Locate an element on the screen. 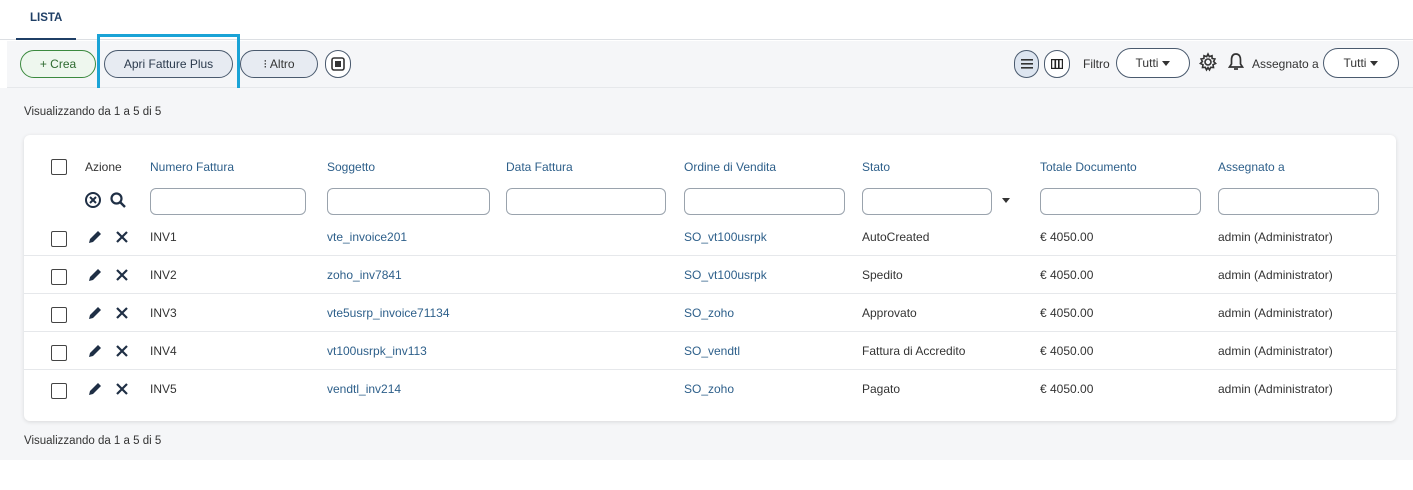 The image size is (1413, 490). cell-soggetto: zoho_inv7841 is located at coordinates (364, 275).